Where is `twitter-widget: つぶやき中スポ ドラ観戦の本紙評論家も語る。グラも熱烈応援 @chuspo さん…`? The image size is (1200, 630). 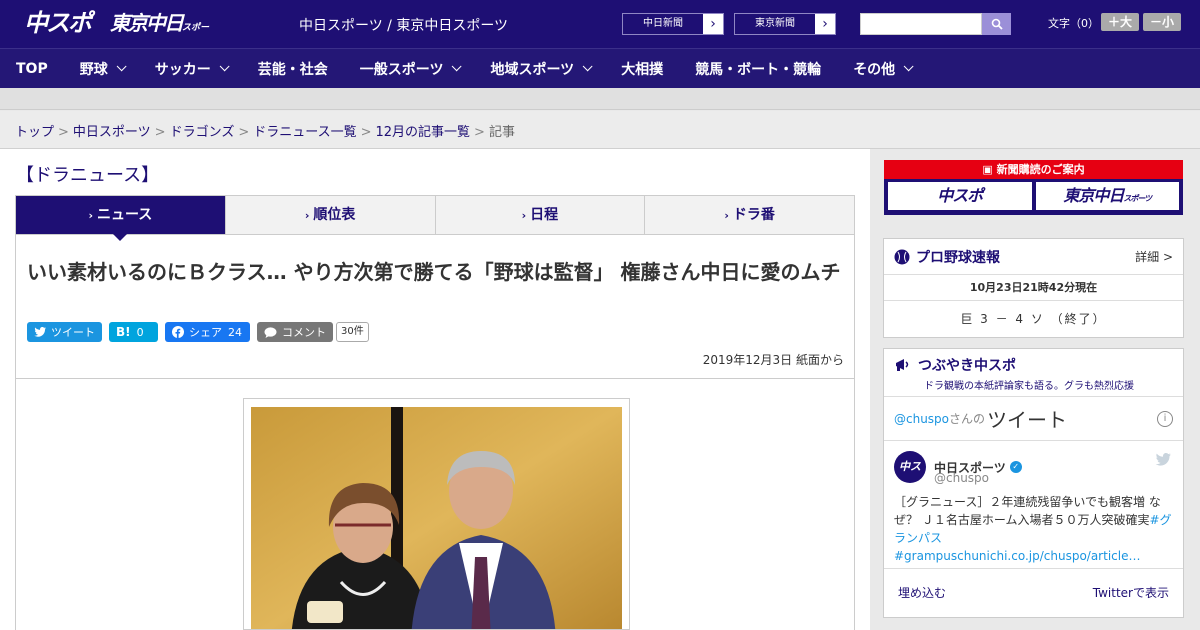 twitter-widget: つぶやき中スポ ドラ観戦の本紙評論家も語る。グラも熱烈応援 @chuspo さん… is located at coordinates (1033, 483).